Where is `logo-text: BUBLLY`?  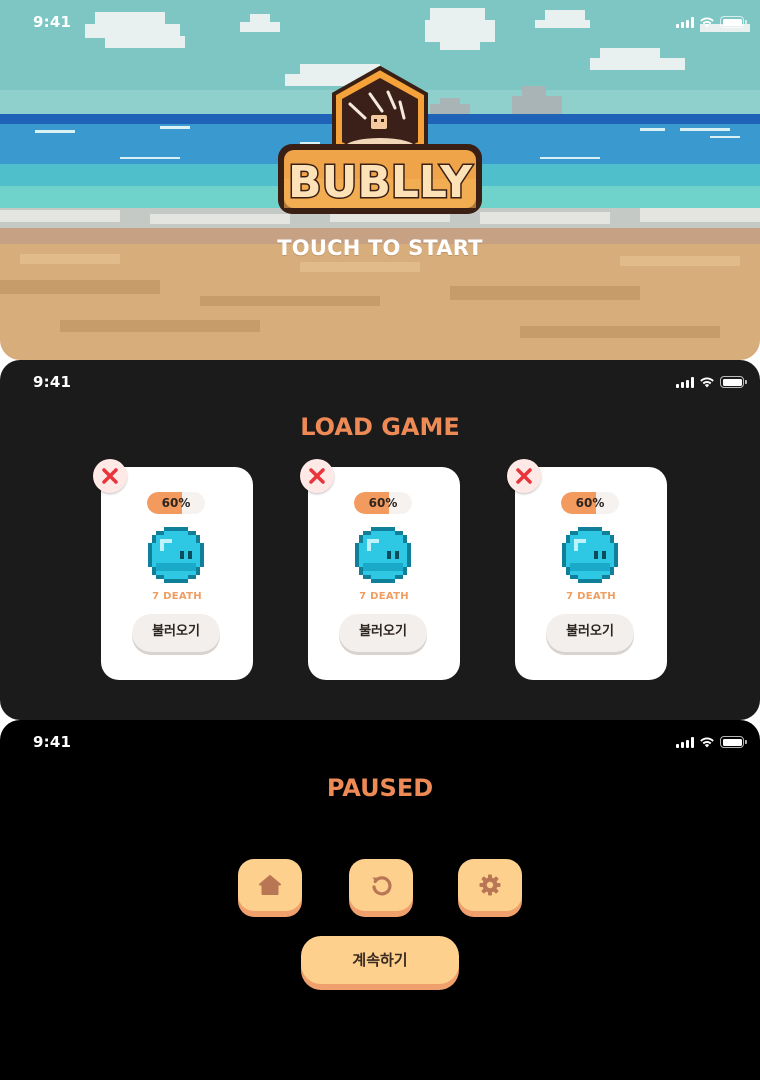 logo-text: BUBLLY is located at coordinates (380, 182).